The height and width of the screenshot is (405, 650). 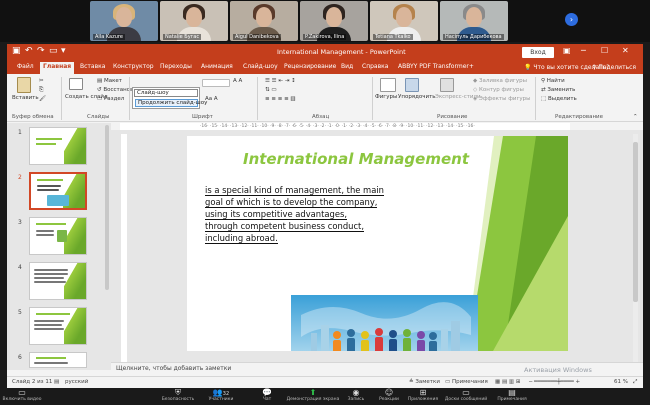 I want to click on tab-home: Главная, so click(x=57, y=68).